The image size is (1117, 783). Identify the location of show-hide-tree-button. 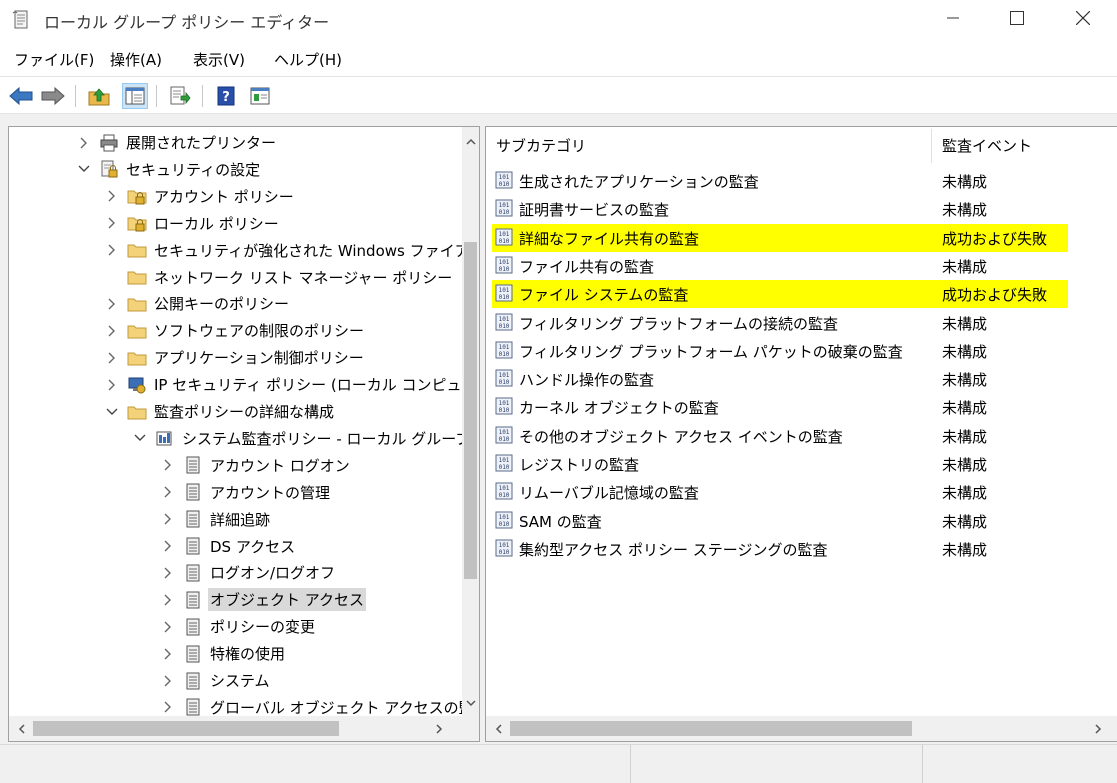
(135, 96).